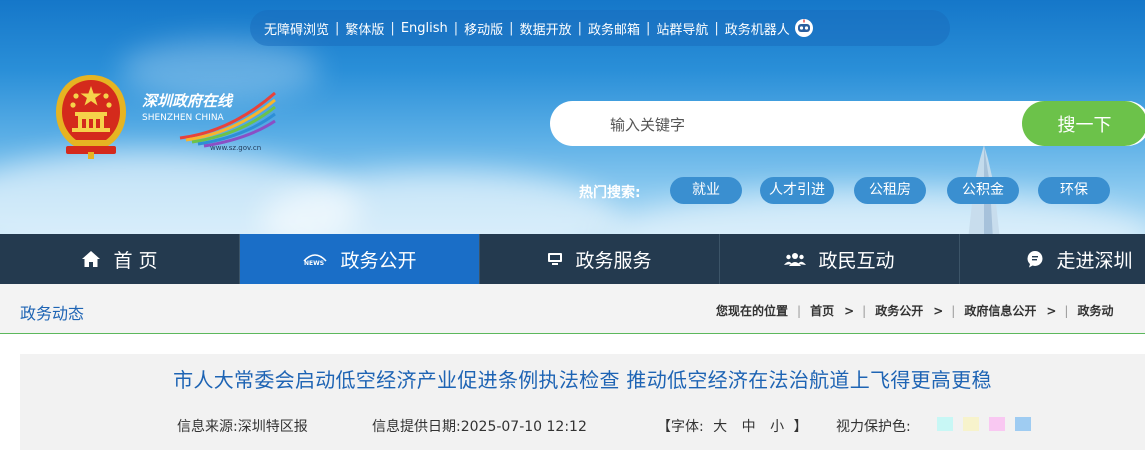 The image size is (1145, 476). Describe the element at coordinates (52, 313) in the screenshot. I see `section-title: 政务动态` at that location.